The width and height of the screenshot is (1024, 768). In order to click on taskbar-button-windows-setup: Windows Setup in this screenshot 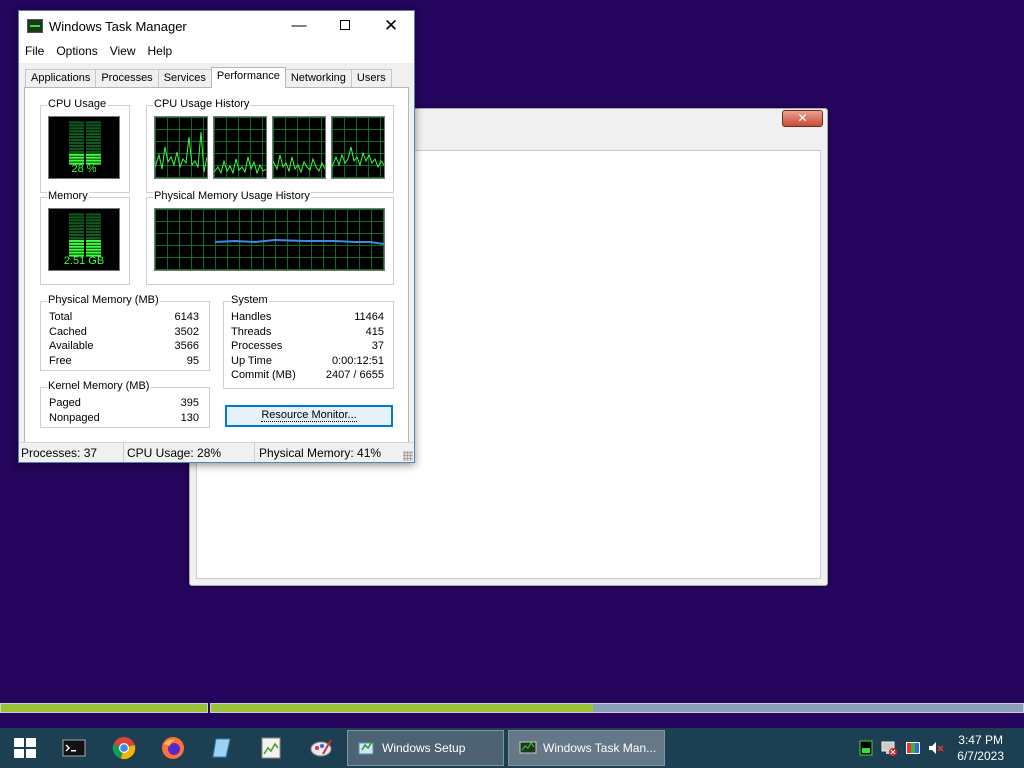, I will do `click(425, 748)`.